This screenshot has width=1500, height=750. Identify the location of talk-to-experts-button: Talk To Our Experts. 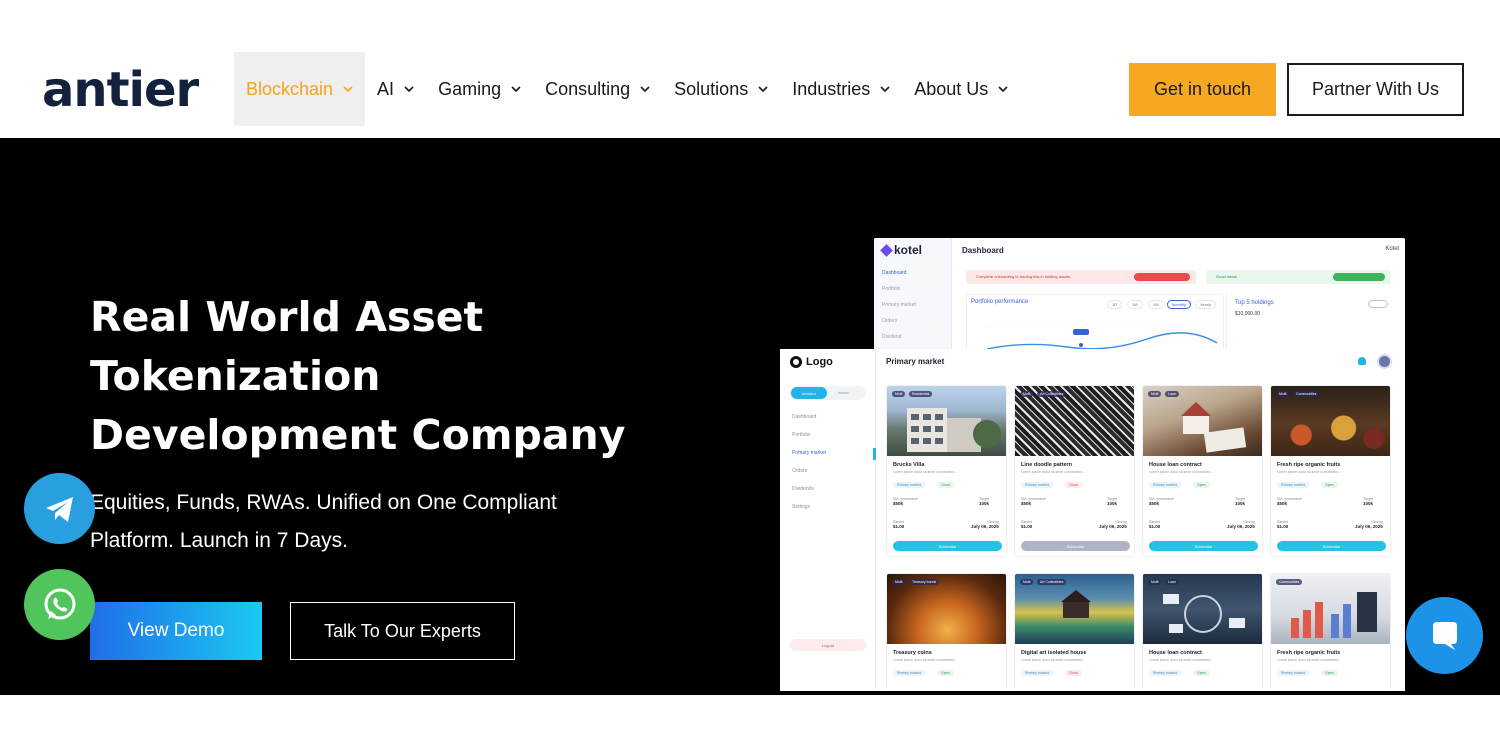
(402, 631).